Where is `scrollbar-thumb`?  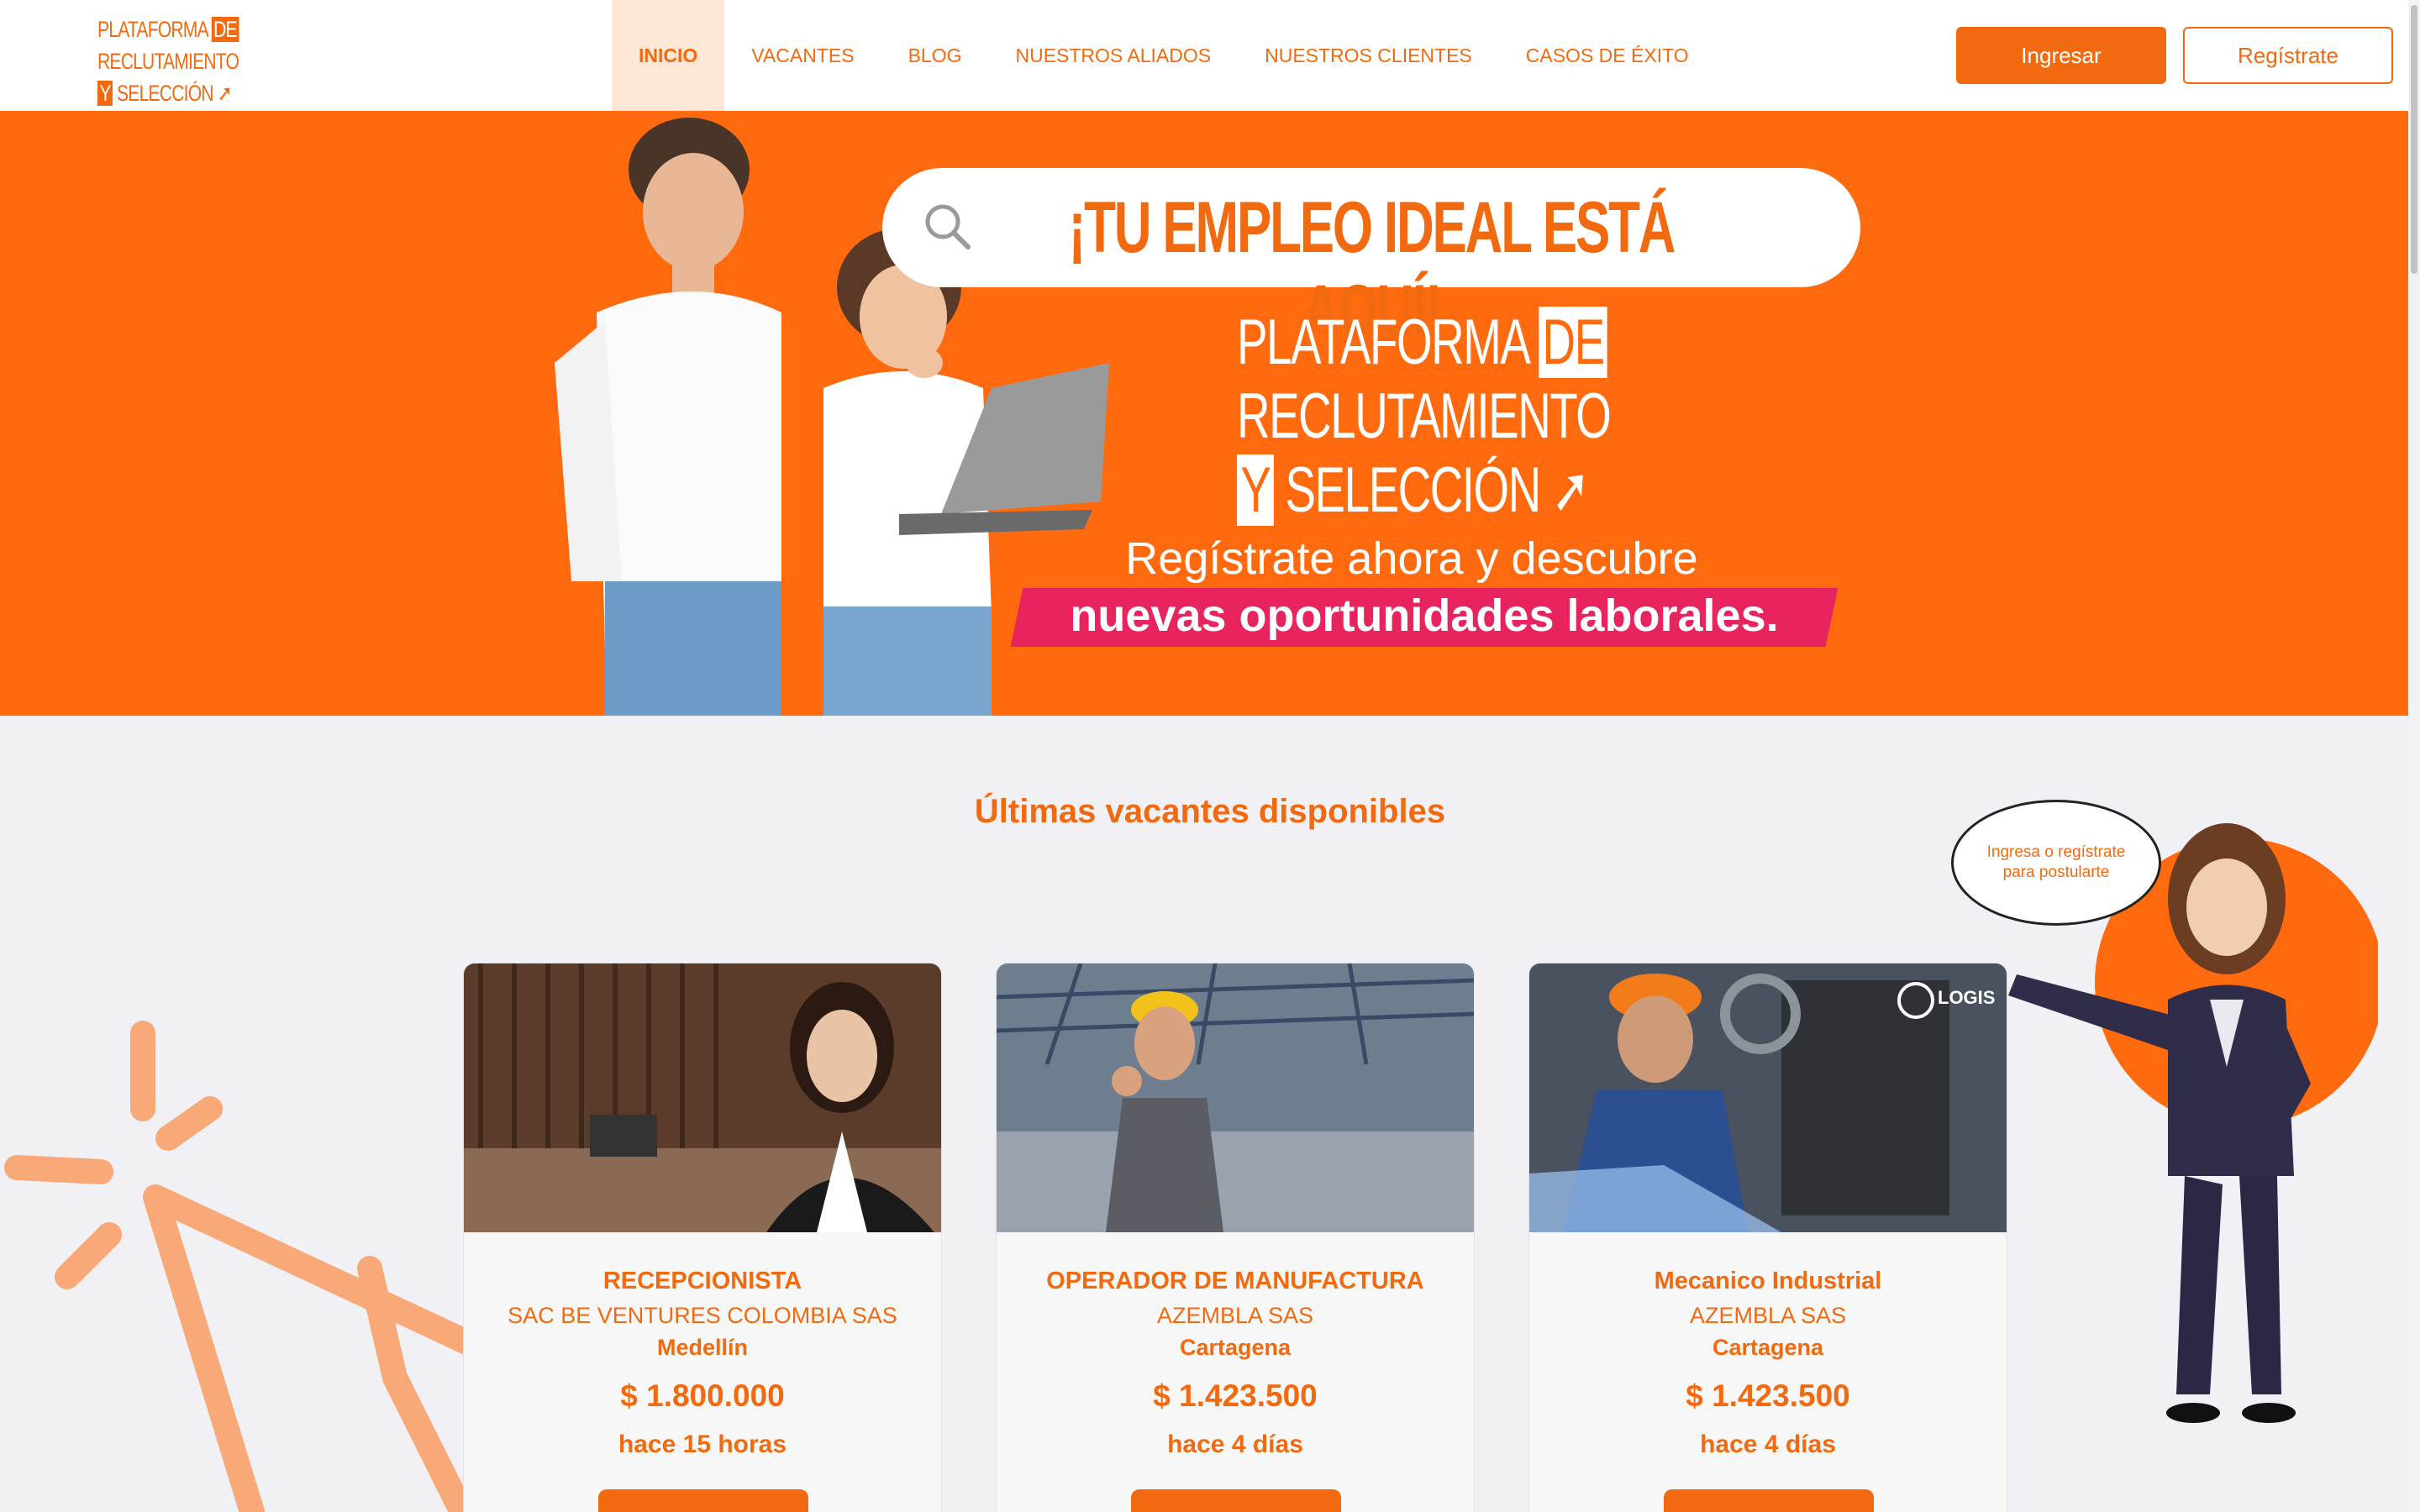 scrollbar-thumb is located at coordinates (2414, 139).